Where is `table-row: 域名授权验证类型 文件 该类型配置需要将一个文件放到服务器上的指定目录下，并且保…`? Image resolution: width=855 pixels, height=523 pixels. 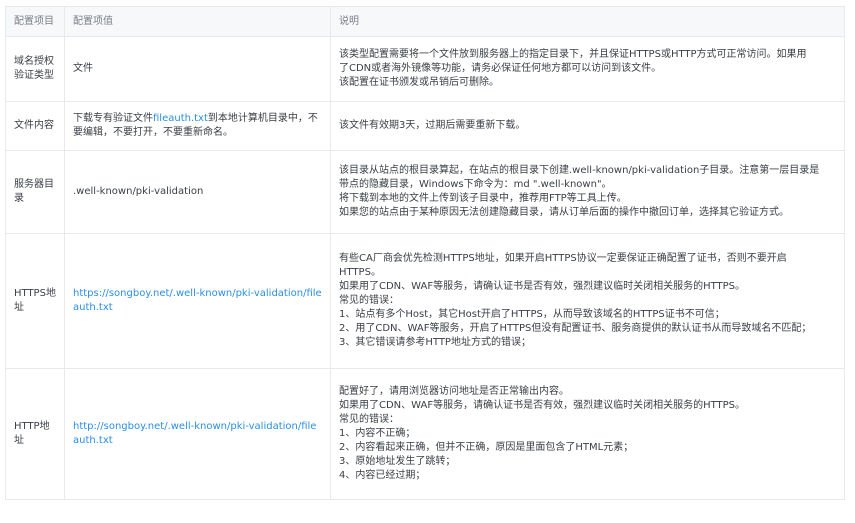
table-row: 域名授权验证类型 文件 该类型配置需要将一个文件放到服务器上的指定目录下，并且保… is located at coordinates (425, 69).